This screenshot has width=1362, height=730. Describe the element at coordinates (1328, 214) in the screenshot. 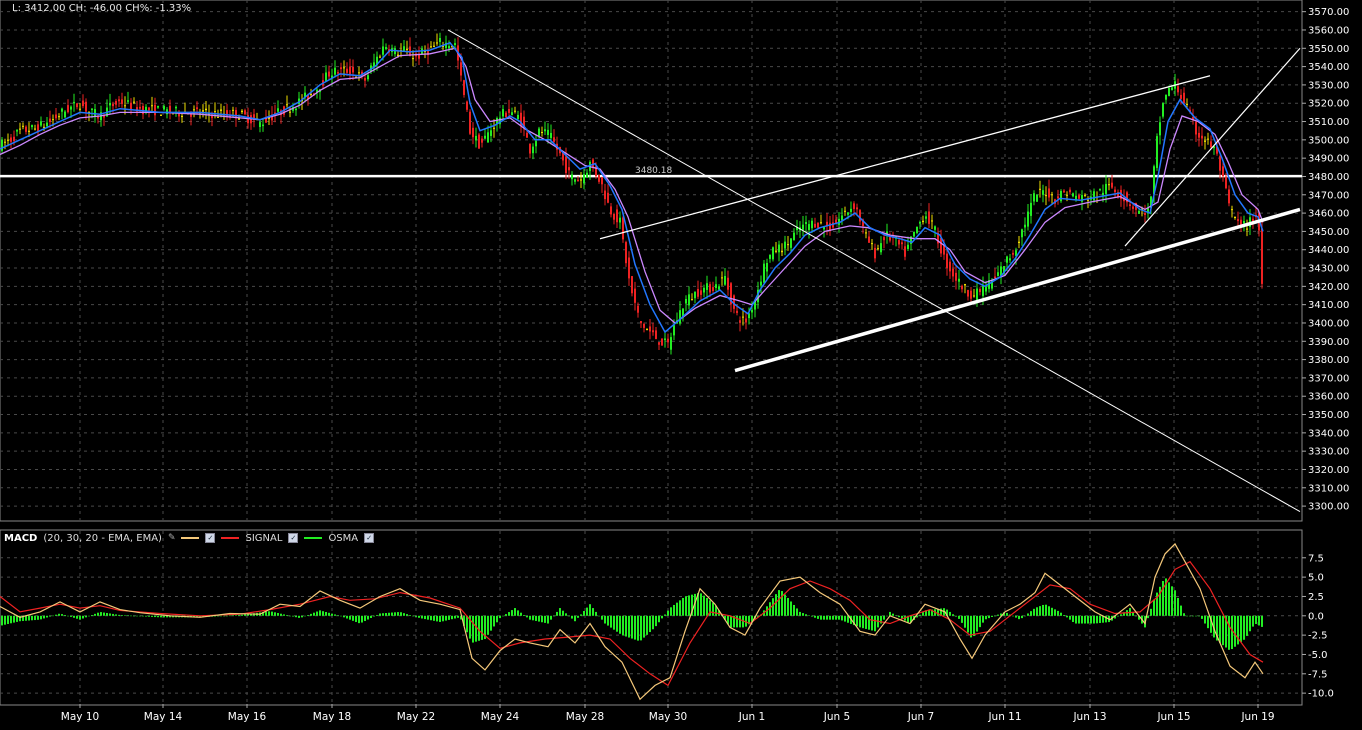

I see `price-tick-label: 3460.00` at that location.